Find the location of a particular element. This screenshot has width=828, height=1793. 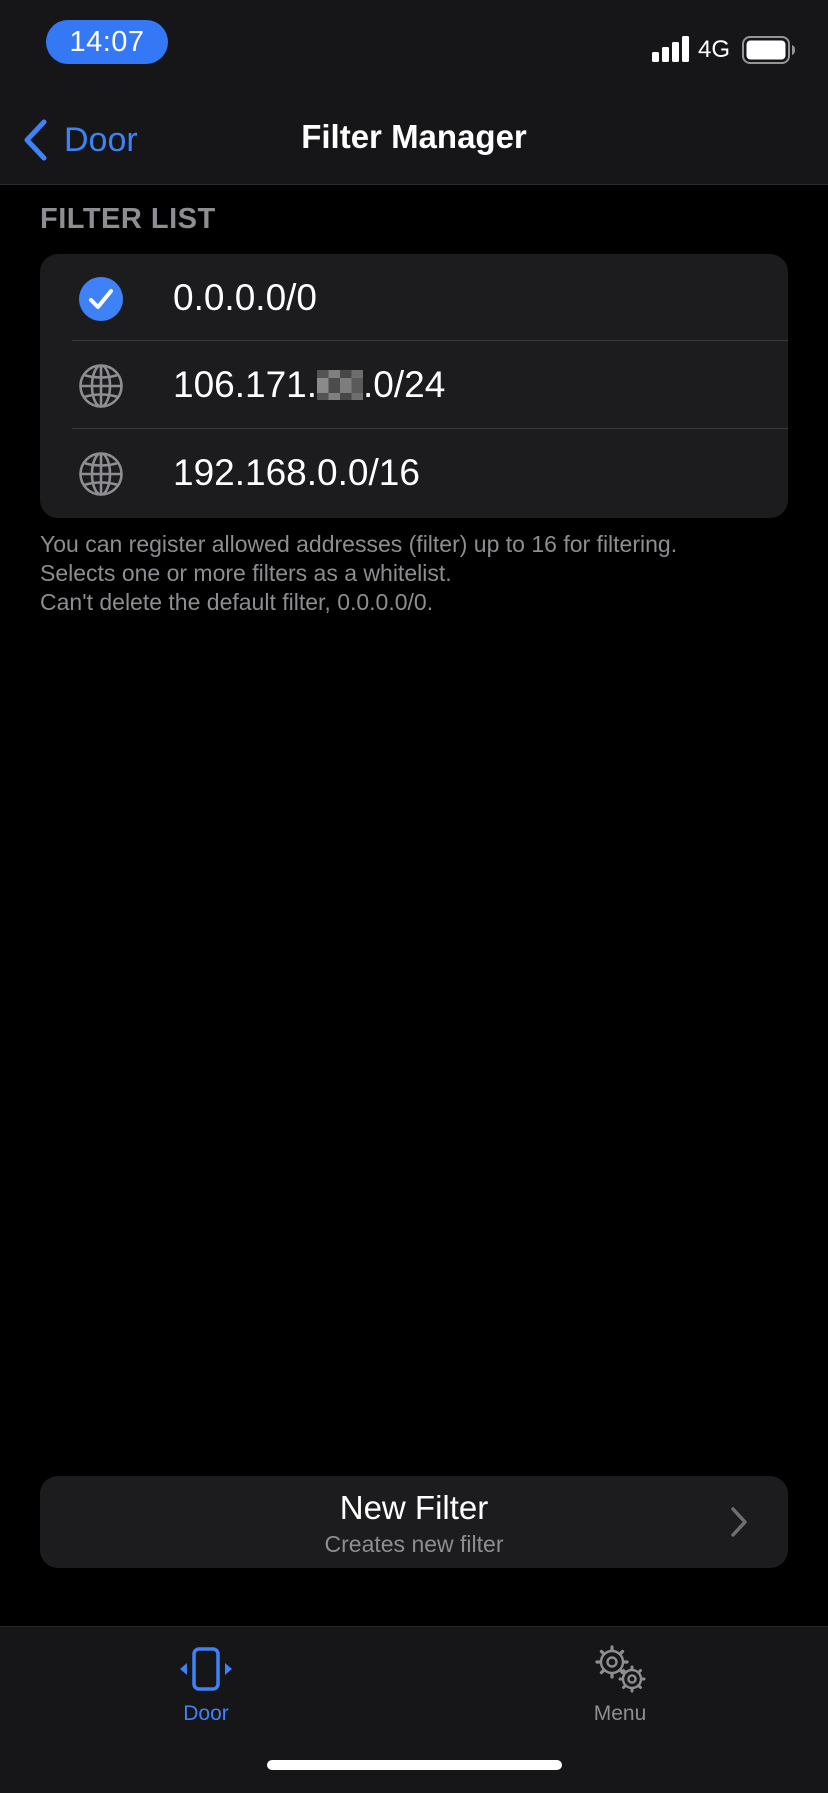

section-header: FILTER LIST is located at coordinates (128, 219).